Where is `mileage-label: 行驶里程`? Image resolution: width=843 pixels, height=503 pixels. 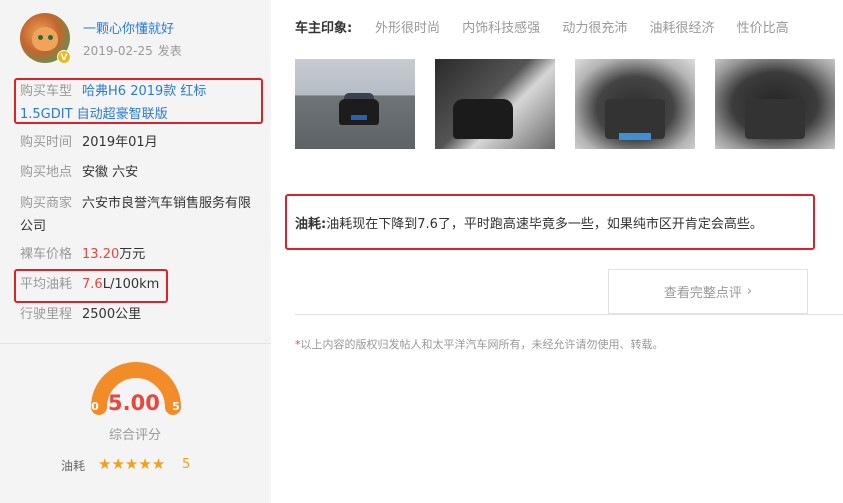 mileage-label: 行驶里程 is located at coordinates (46, 314).